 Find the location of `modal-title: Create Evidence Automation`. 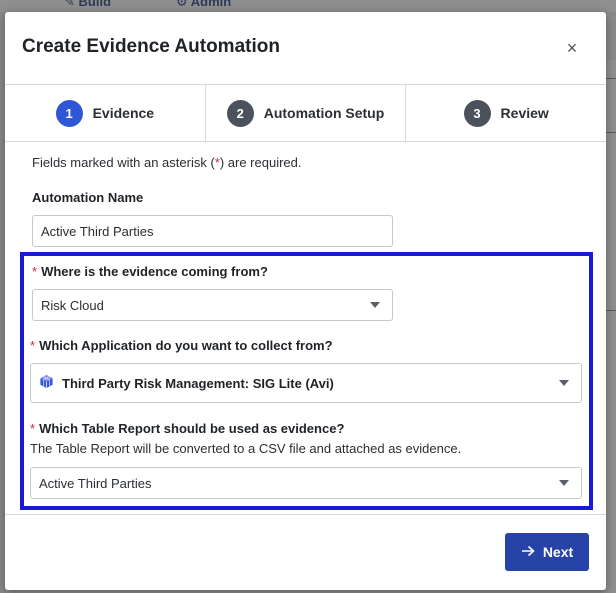

modal-title: Create Evidence Automation is located at coordinates (151, 46).